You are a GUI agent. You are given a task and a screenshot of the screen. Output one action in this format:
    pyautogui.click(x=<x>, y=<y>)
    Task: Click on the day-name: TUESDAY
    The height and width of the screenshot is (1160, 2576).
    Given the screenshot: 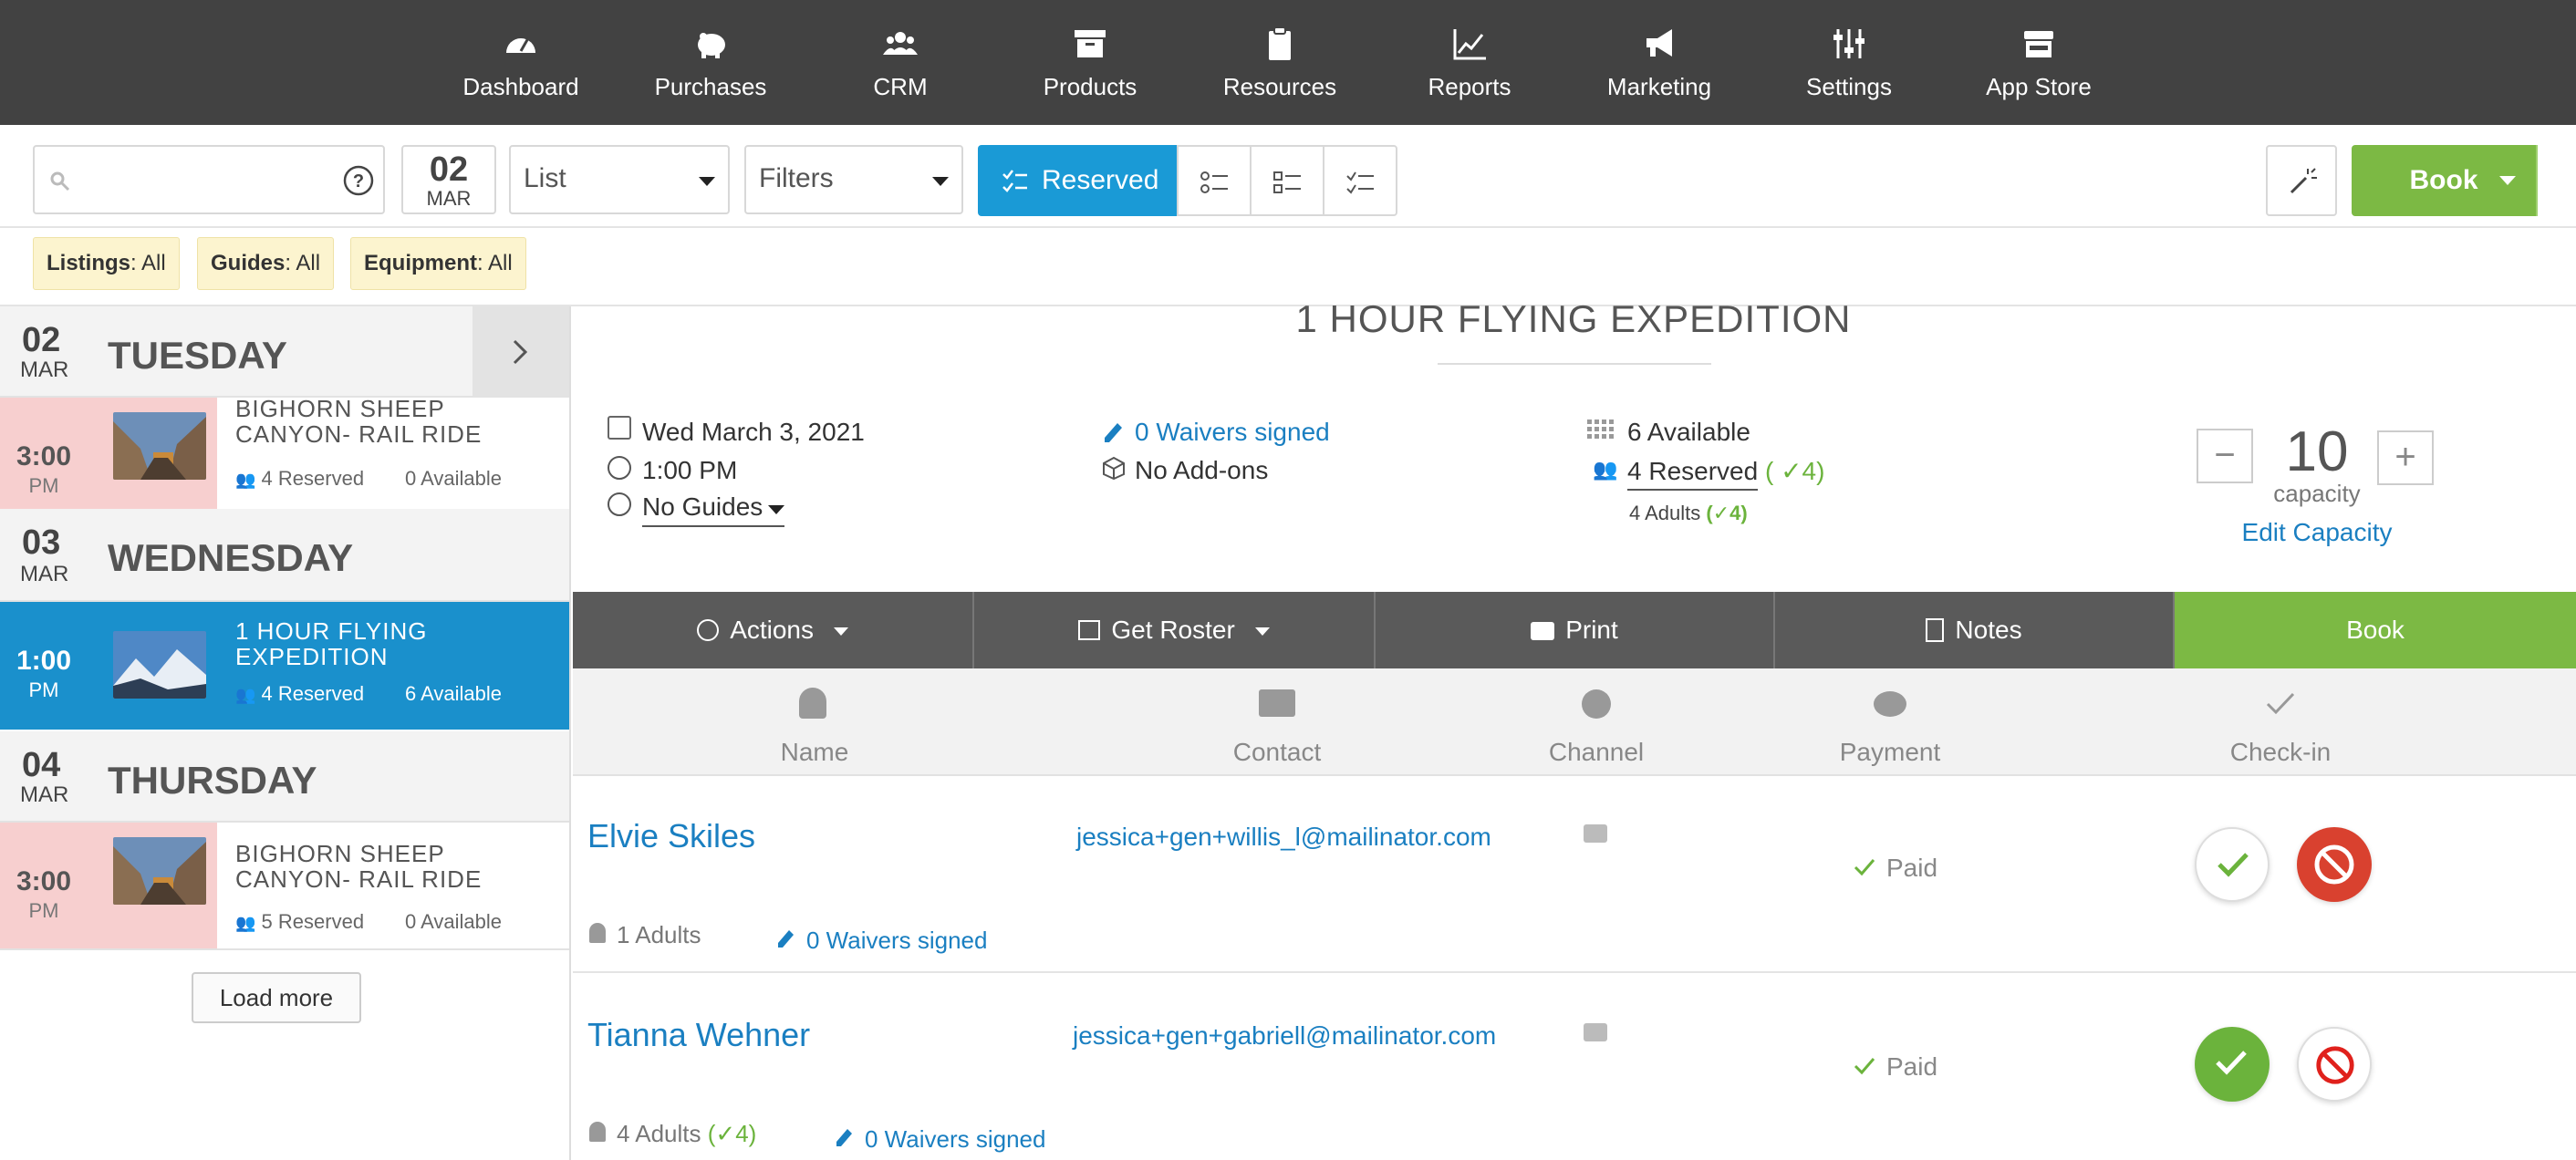 What is the action you would take?
    pyautogui.click(x=197, y=355)
    